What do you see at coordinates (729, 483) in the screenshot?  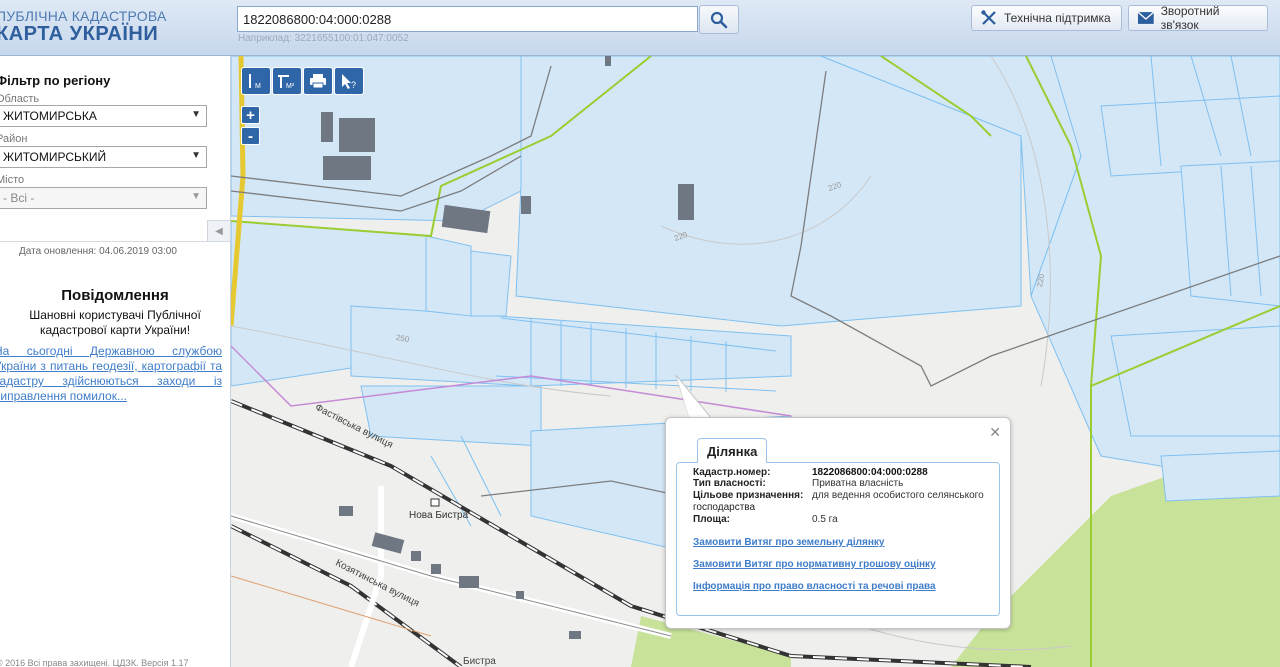 I see `ownership-label: Тип власності:` at bounding box center [729, 483].